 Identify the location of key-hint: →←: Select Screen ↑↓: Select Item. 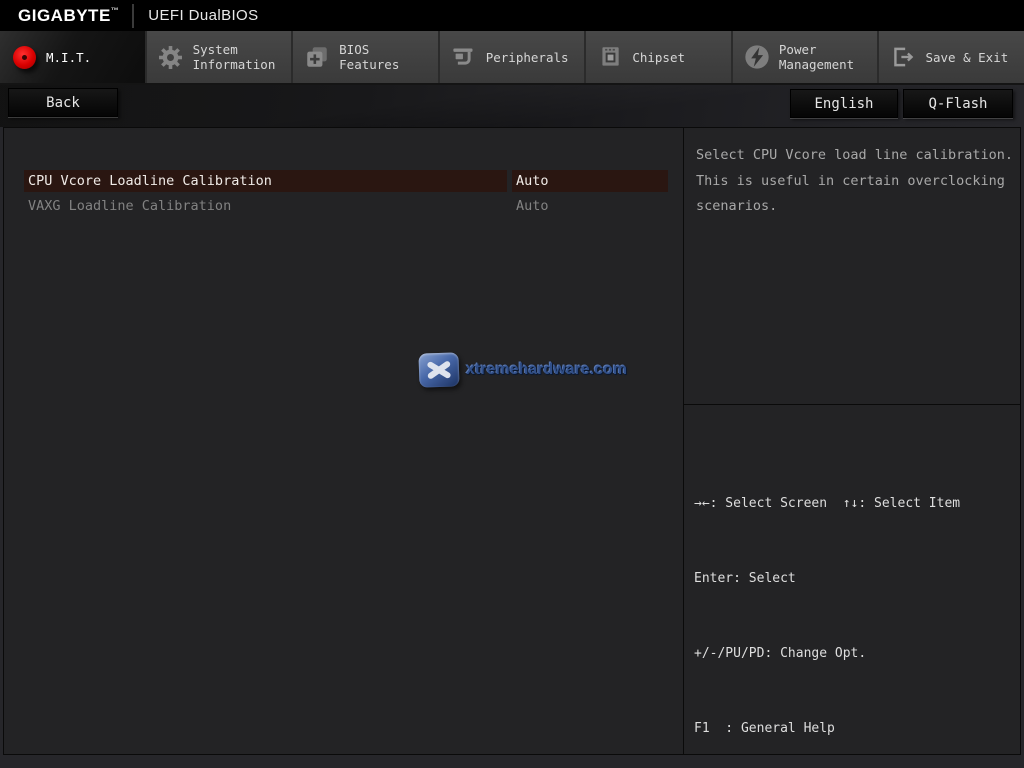
(827, 503).